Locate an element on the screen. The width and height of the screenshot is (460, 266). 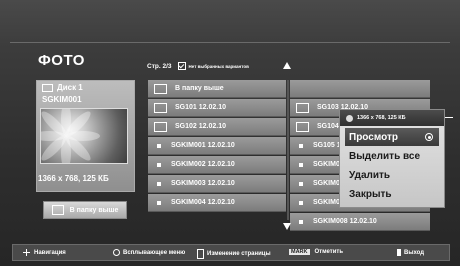
ok-button-icon is located at coordinates (116, 252).